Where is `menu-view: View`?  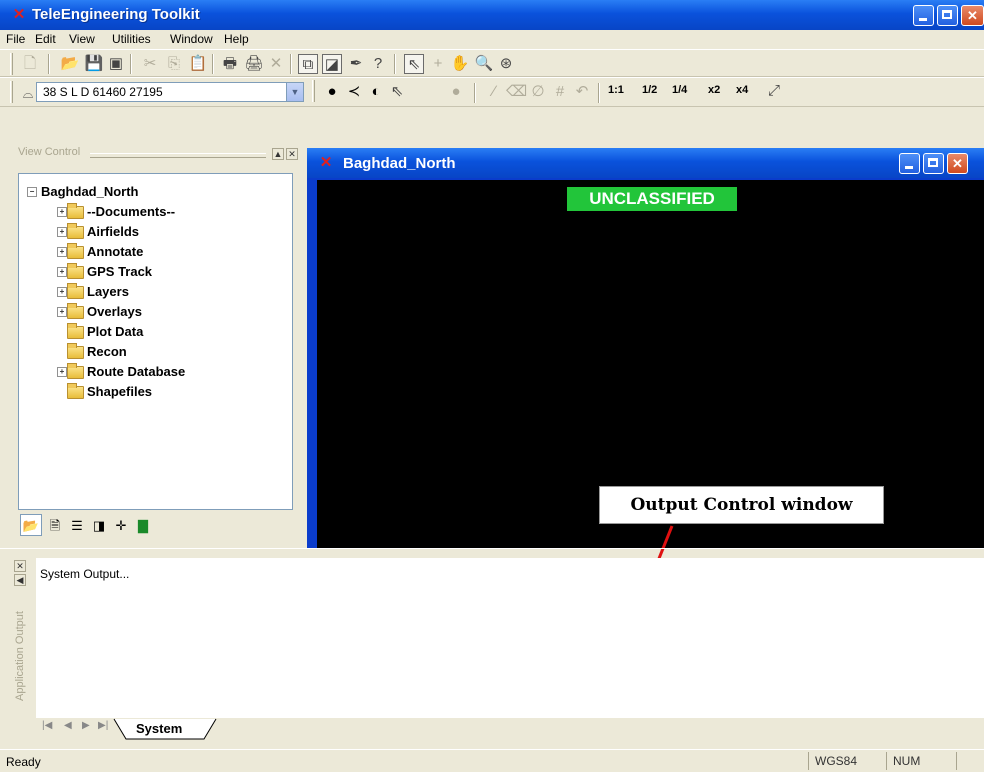 menu-view: View is located at coordinates (82, 39).